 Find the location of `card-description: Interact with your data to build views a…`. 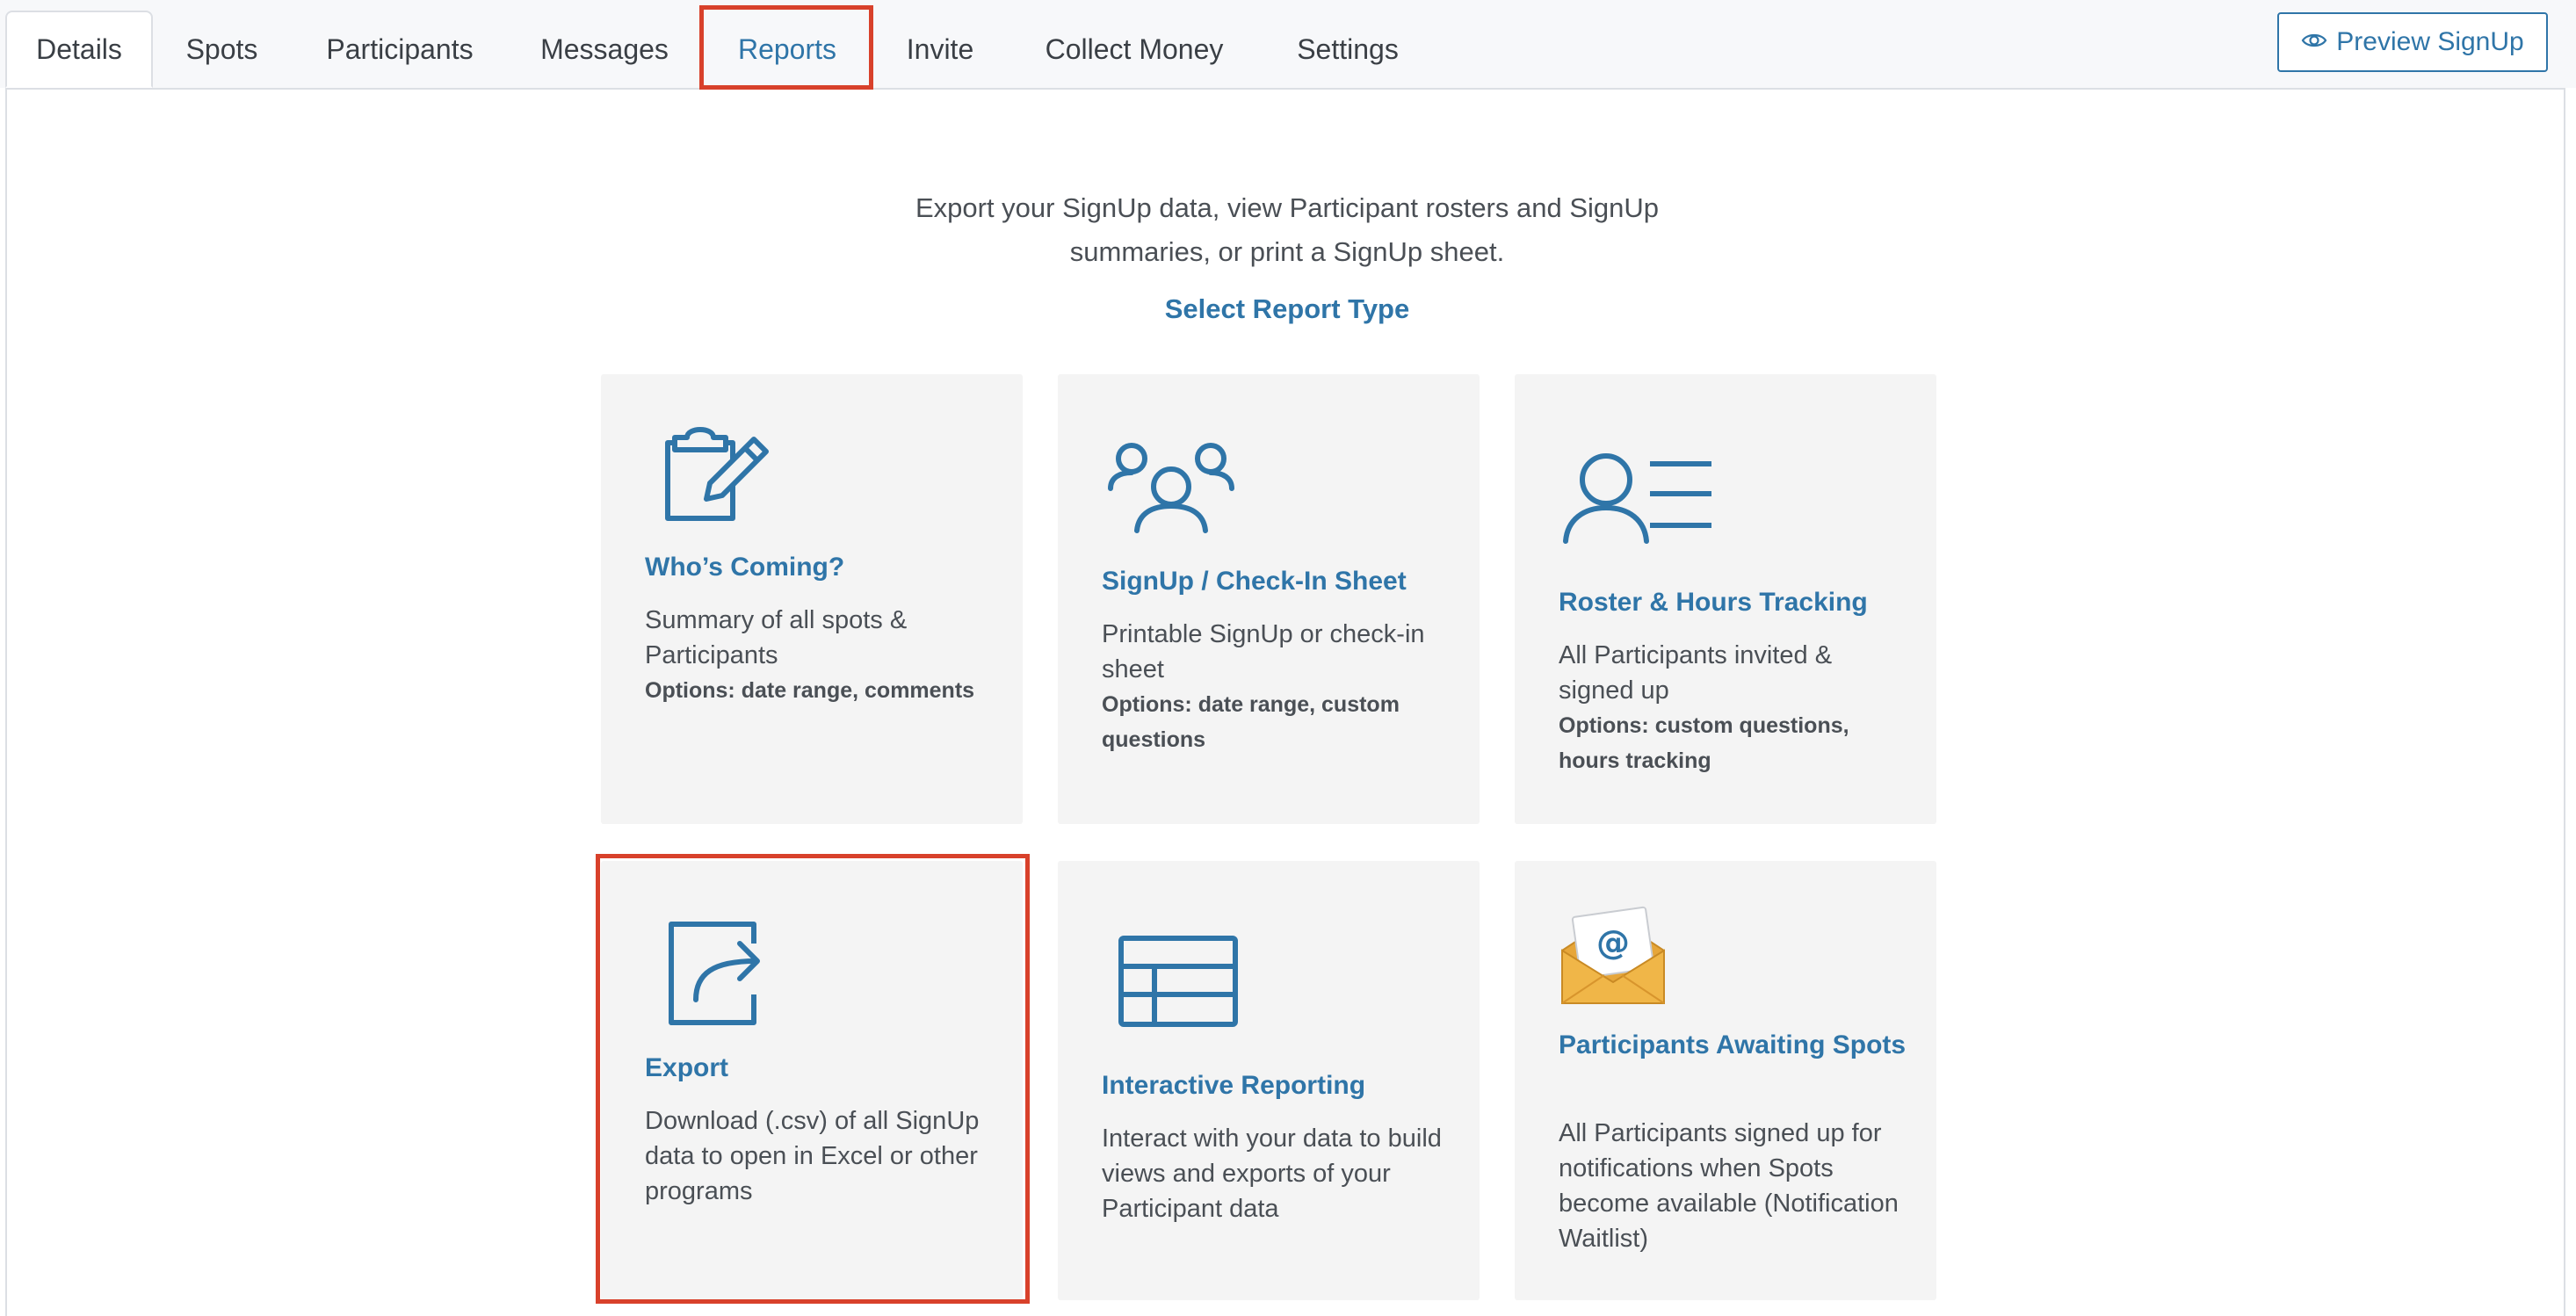

card-description: Interact with your data to build views a… is located at coordinates (1272, 1173).